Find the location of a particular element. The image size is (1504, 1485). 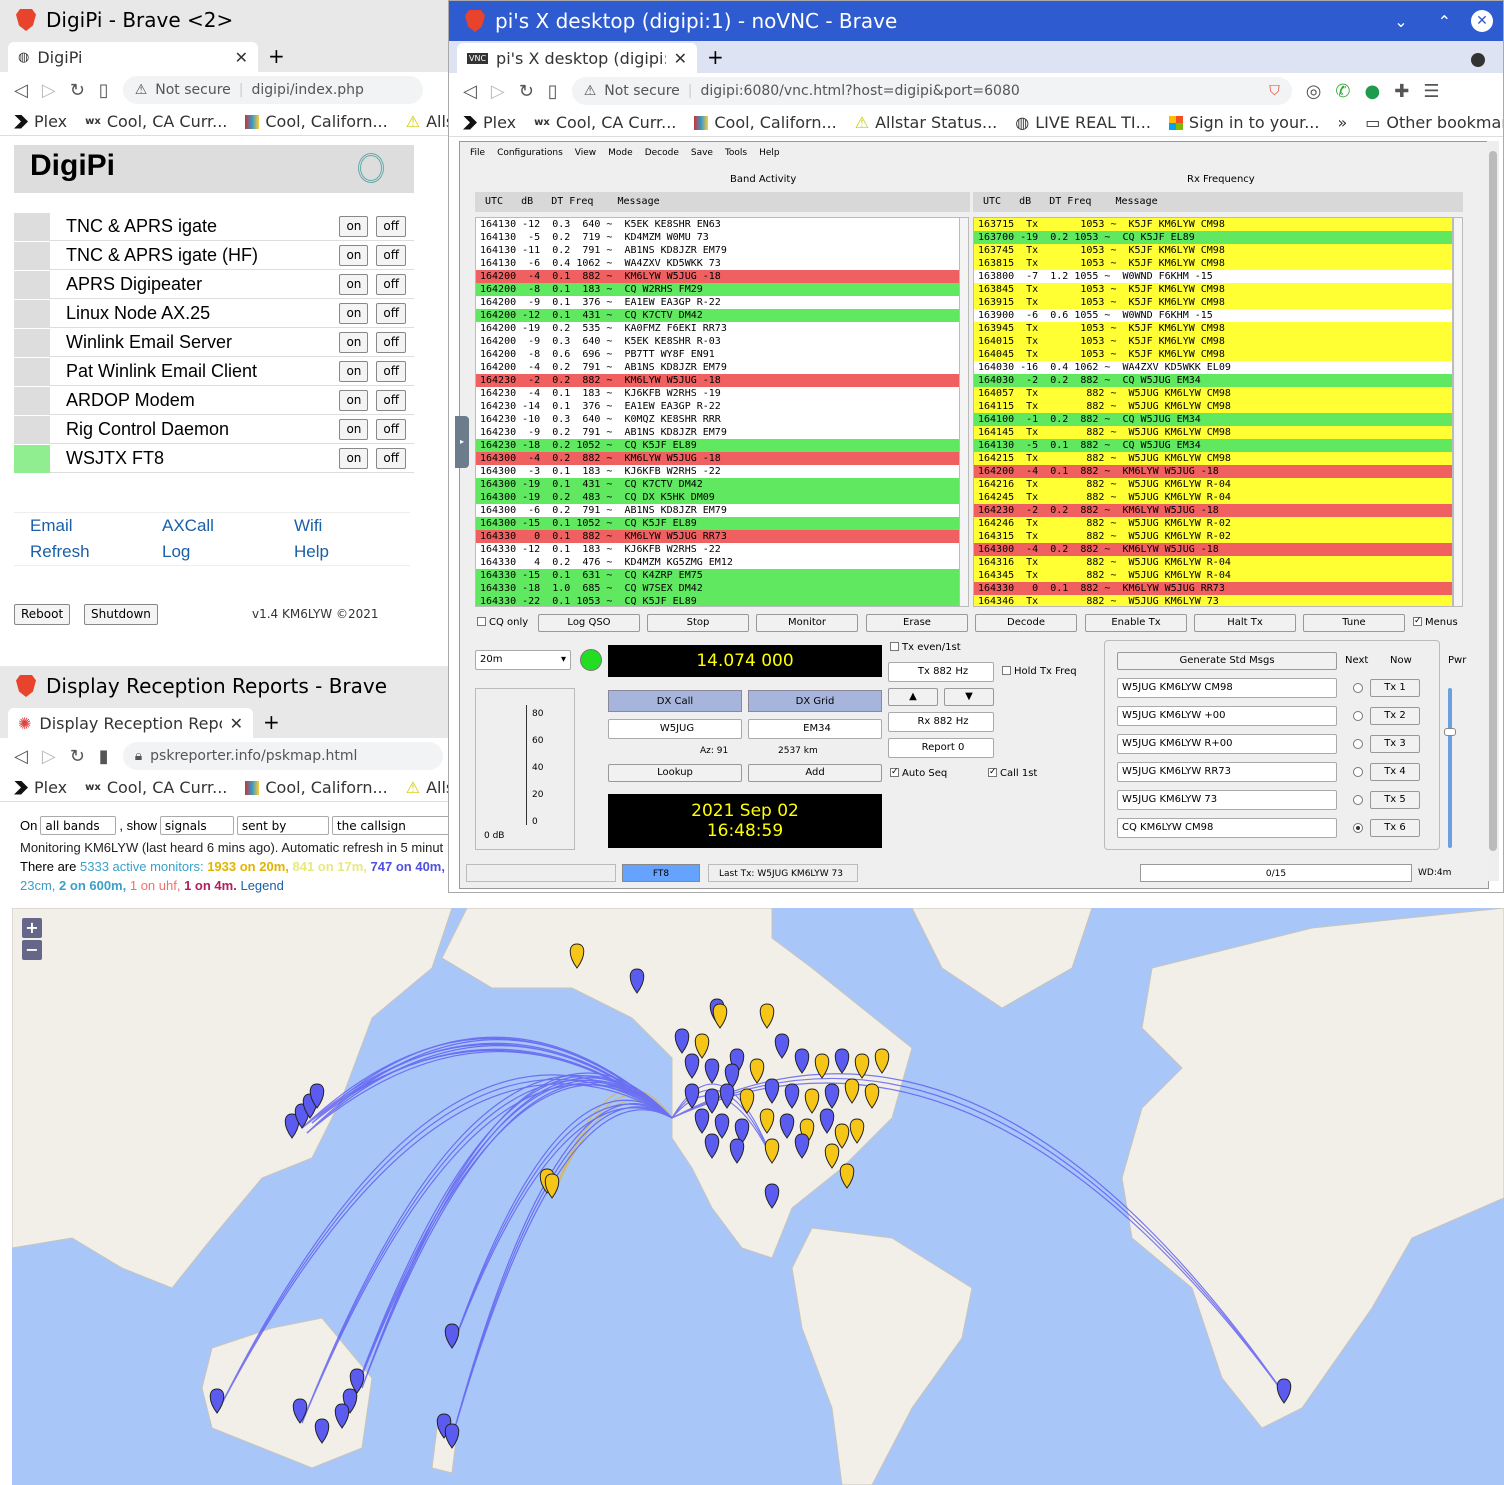

decode-row: 164030 -2 0.2 882 ~ CQ W5JUG EM34 is located at coordinates (1213, 380).